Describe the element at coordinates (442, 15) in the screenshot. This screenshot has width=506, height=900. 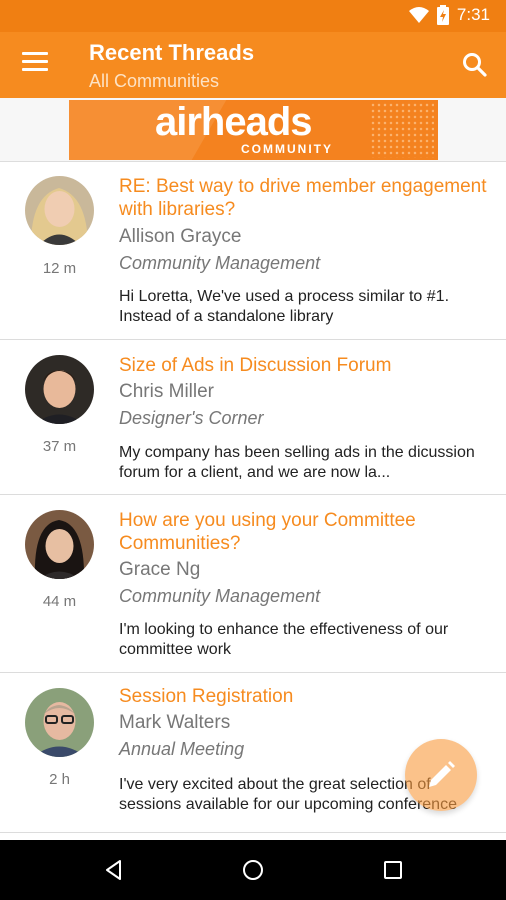
I see `battery-icon` at that location.